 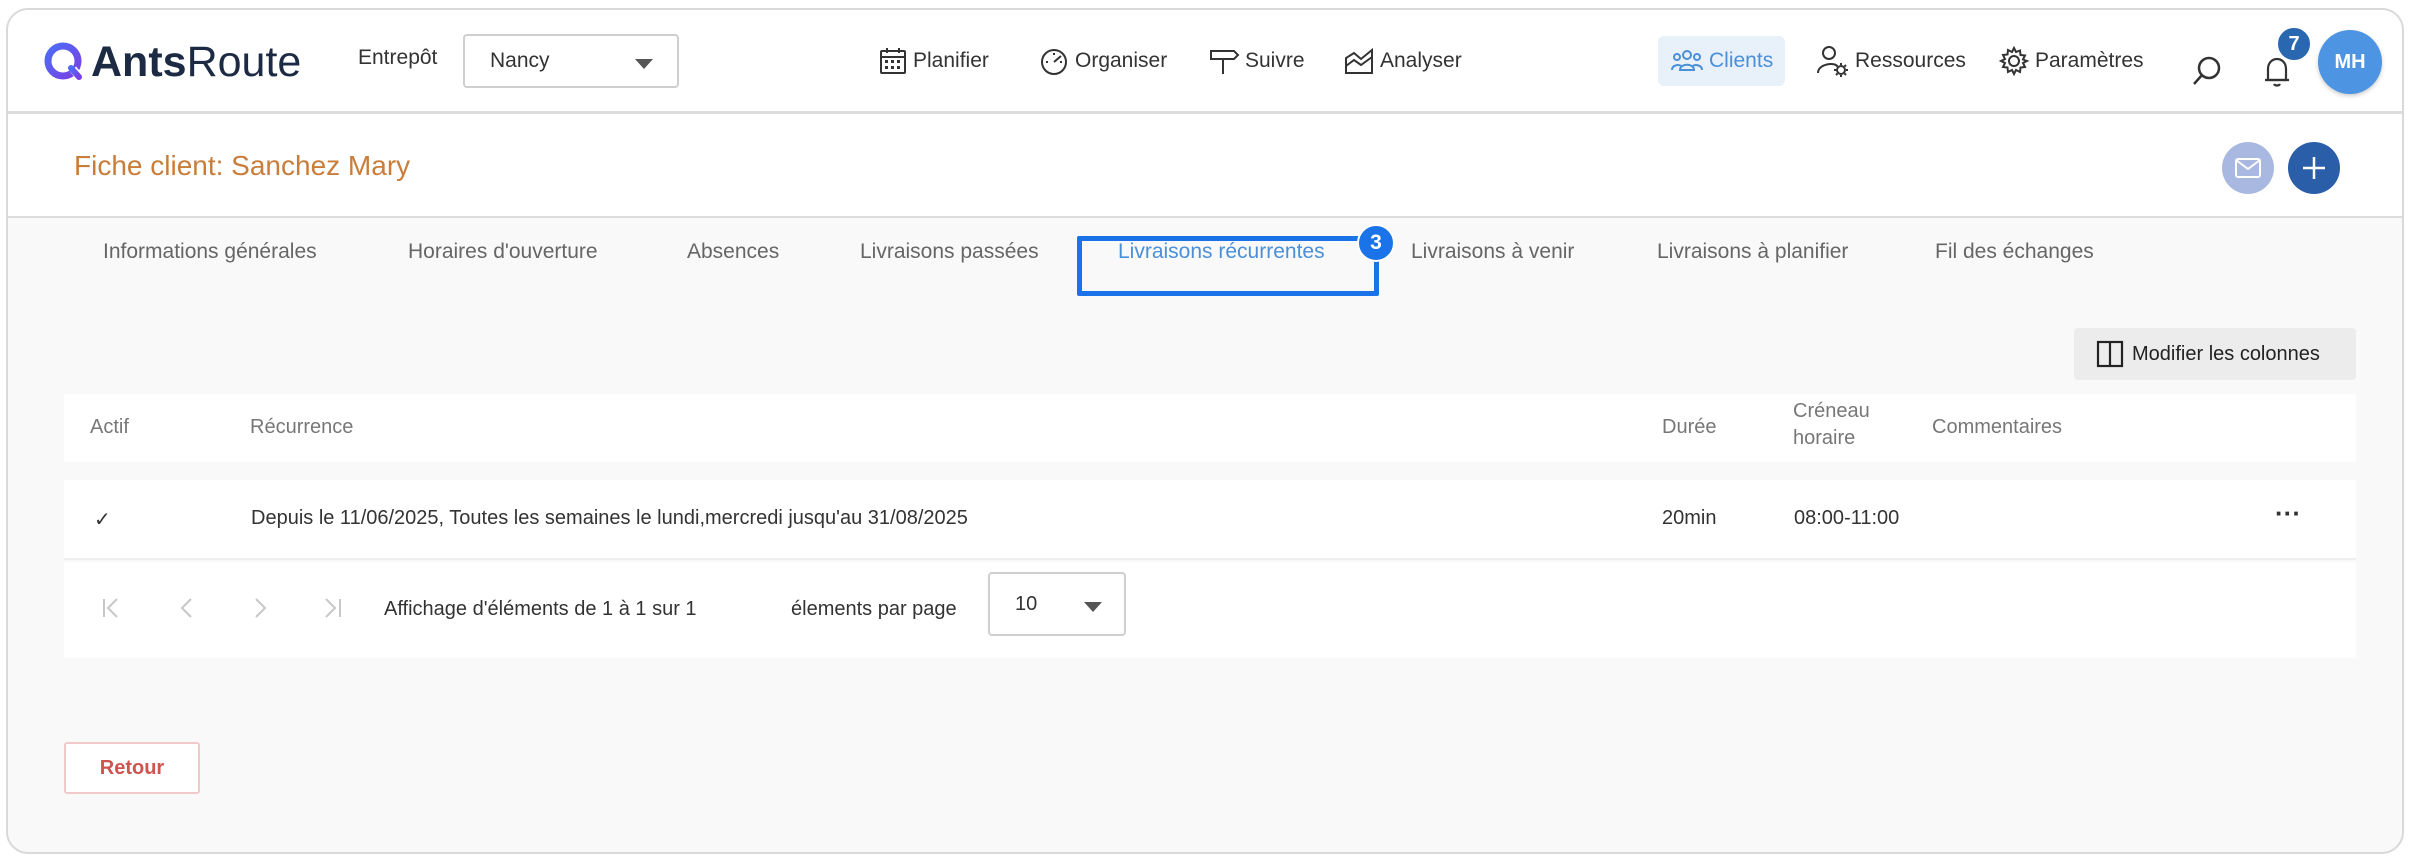 I want to click on brand-logo: AntsRoute, so click(x=172, y=61).